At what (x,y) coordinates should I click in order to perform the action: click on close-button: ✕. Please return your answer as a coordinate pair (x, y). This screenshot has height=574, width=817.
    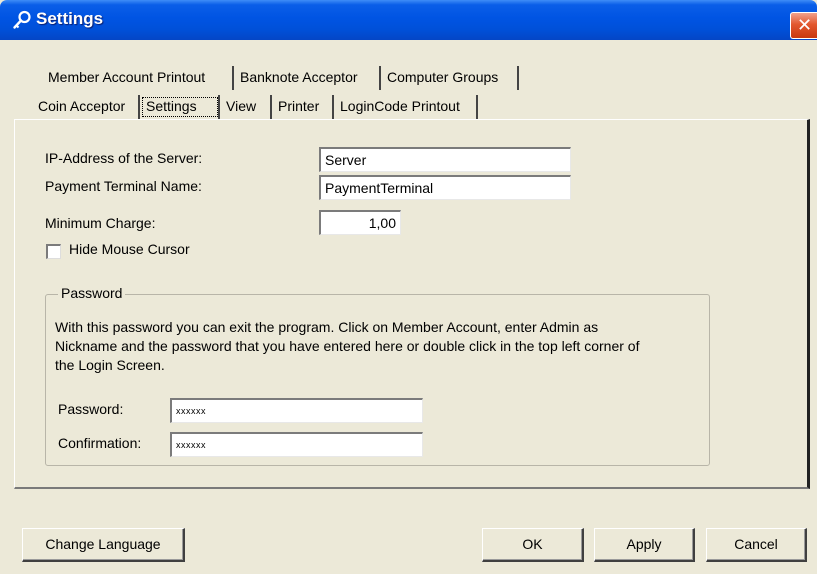
    Looking at the image, I should click on (803, 25).